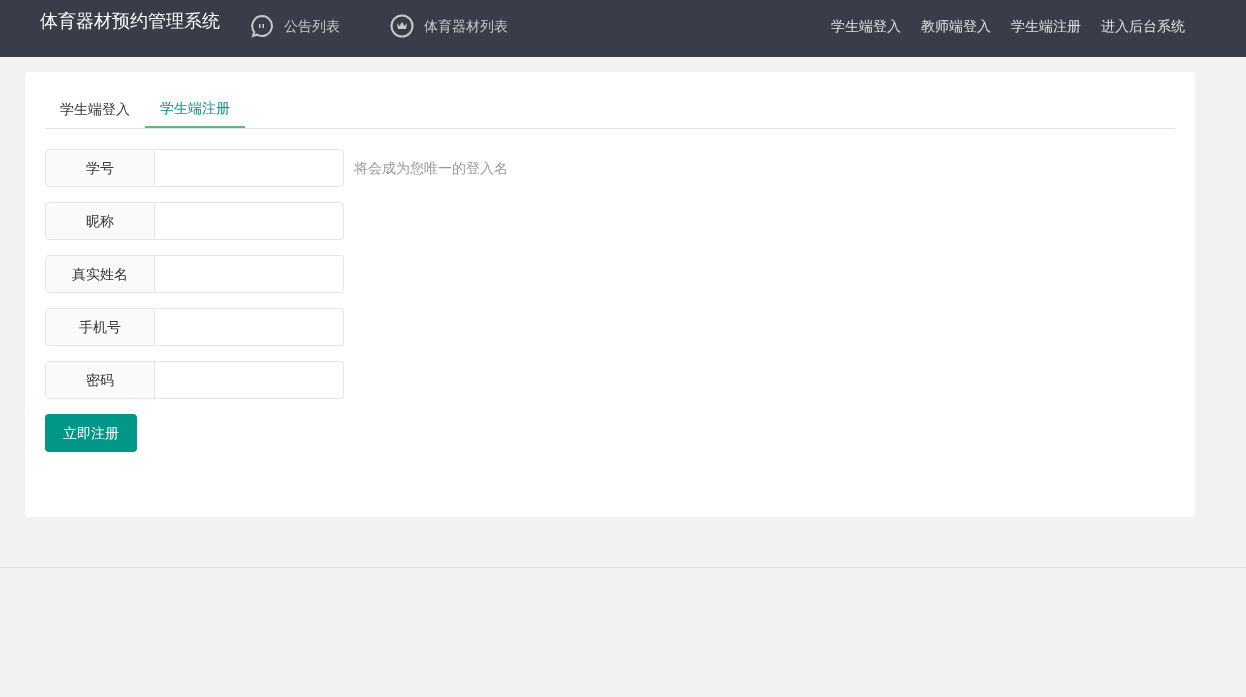 The height and width of the screenshot is (697, 1246). I want to click on field-label: 昵称, so click(100, 221).